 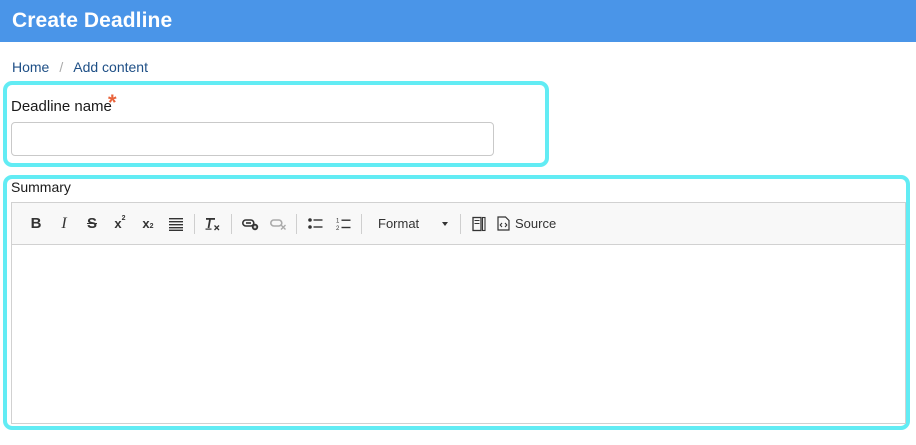 What do you see at coordinates (458, 21) in the screenshot?
I see `page-header: Create Deadline` at bounding box center [458, 21].